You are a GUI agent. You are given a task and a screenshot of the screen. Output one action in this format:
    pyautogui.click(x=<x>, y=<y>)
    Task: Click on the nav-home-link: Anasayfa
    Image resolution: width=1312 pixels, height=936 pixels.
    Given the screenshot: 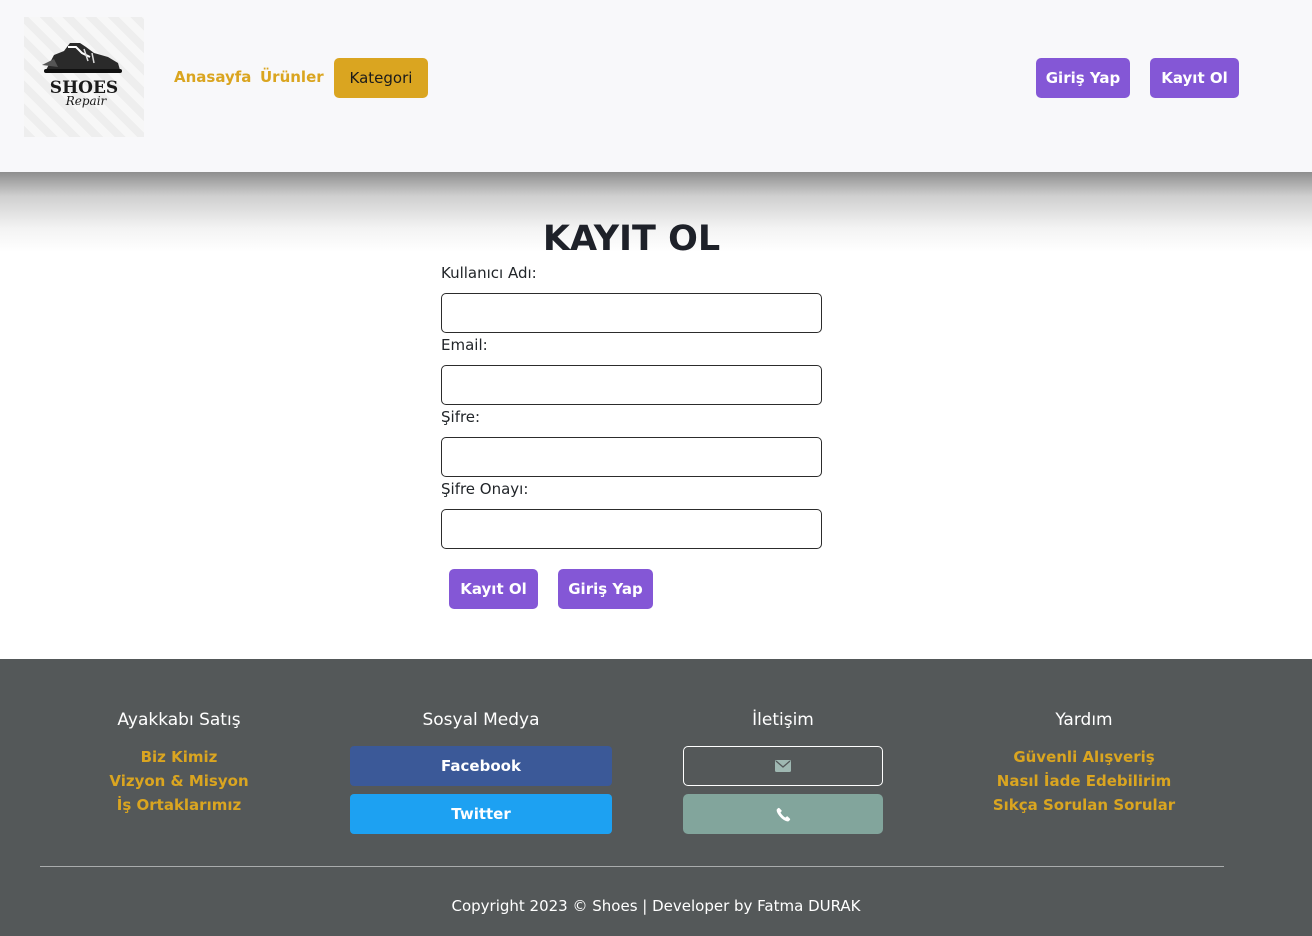 What is the action you would take?
    pyautogui.click(x=212, y=77)
    